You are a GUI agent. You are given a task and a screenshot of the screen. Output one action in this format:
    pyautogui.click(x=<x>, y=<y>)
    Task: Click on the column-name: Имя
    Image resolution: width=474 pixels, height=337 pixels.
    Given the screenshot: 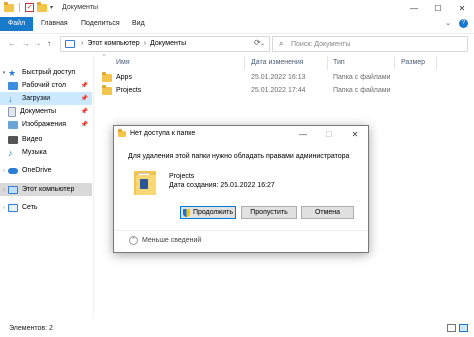 What is the action you would take?
    pyautogui.click(x=123, y=62)
    